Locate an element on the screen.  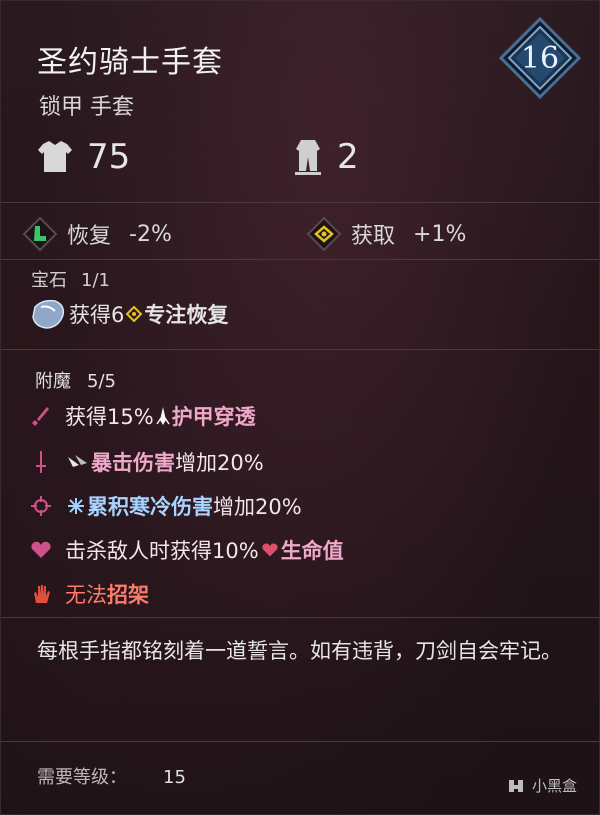
weight-stat: 2 is located at coordinates (325, 157).